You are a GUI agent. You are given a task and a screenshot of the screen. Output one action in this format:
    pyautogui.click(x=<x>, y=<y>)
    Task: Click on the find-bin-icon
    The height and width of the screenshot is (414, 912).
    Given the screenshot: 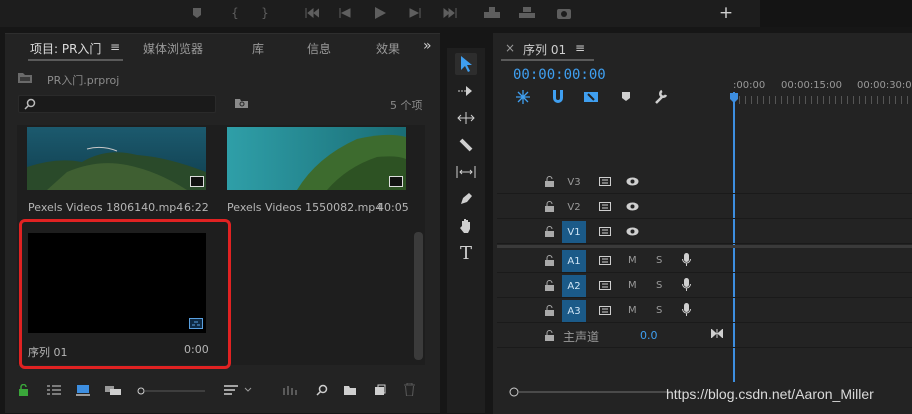 What is the action you would take?
    pyautogui.click(x=241, y=103)
    